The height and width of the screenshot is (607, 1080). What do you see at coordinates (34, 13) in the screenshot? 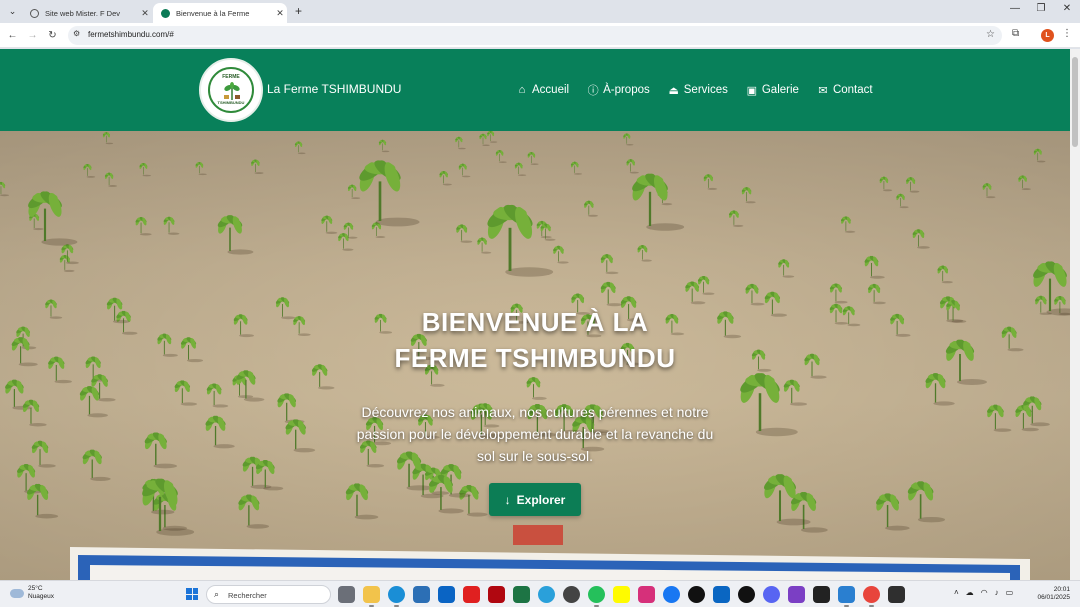
I see `globe-icon` at bounding box center [34, 13].